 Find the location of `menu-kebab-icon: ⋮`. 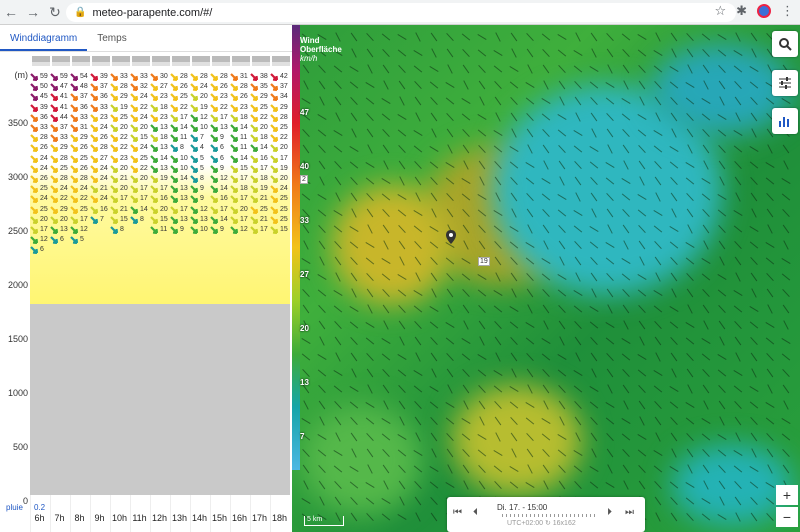

menu-kebab-icon: ⋮ is located at coordinates (787, 11).